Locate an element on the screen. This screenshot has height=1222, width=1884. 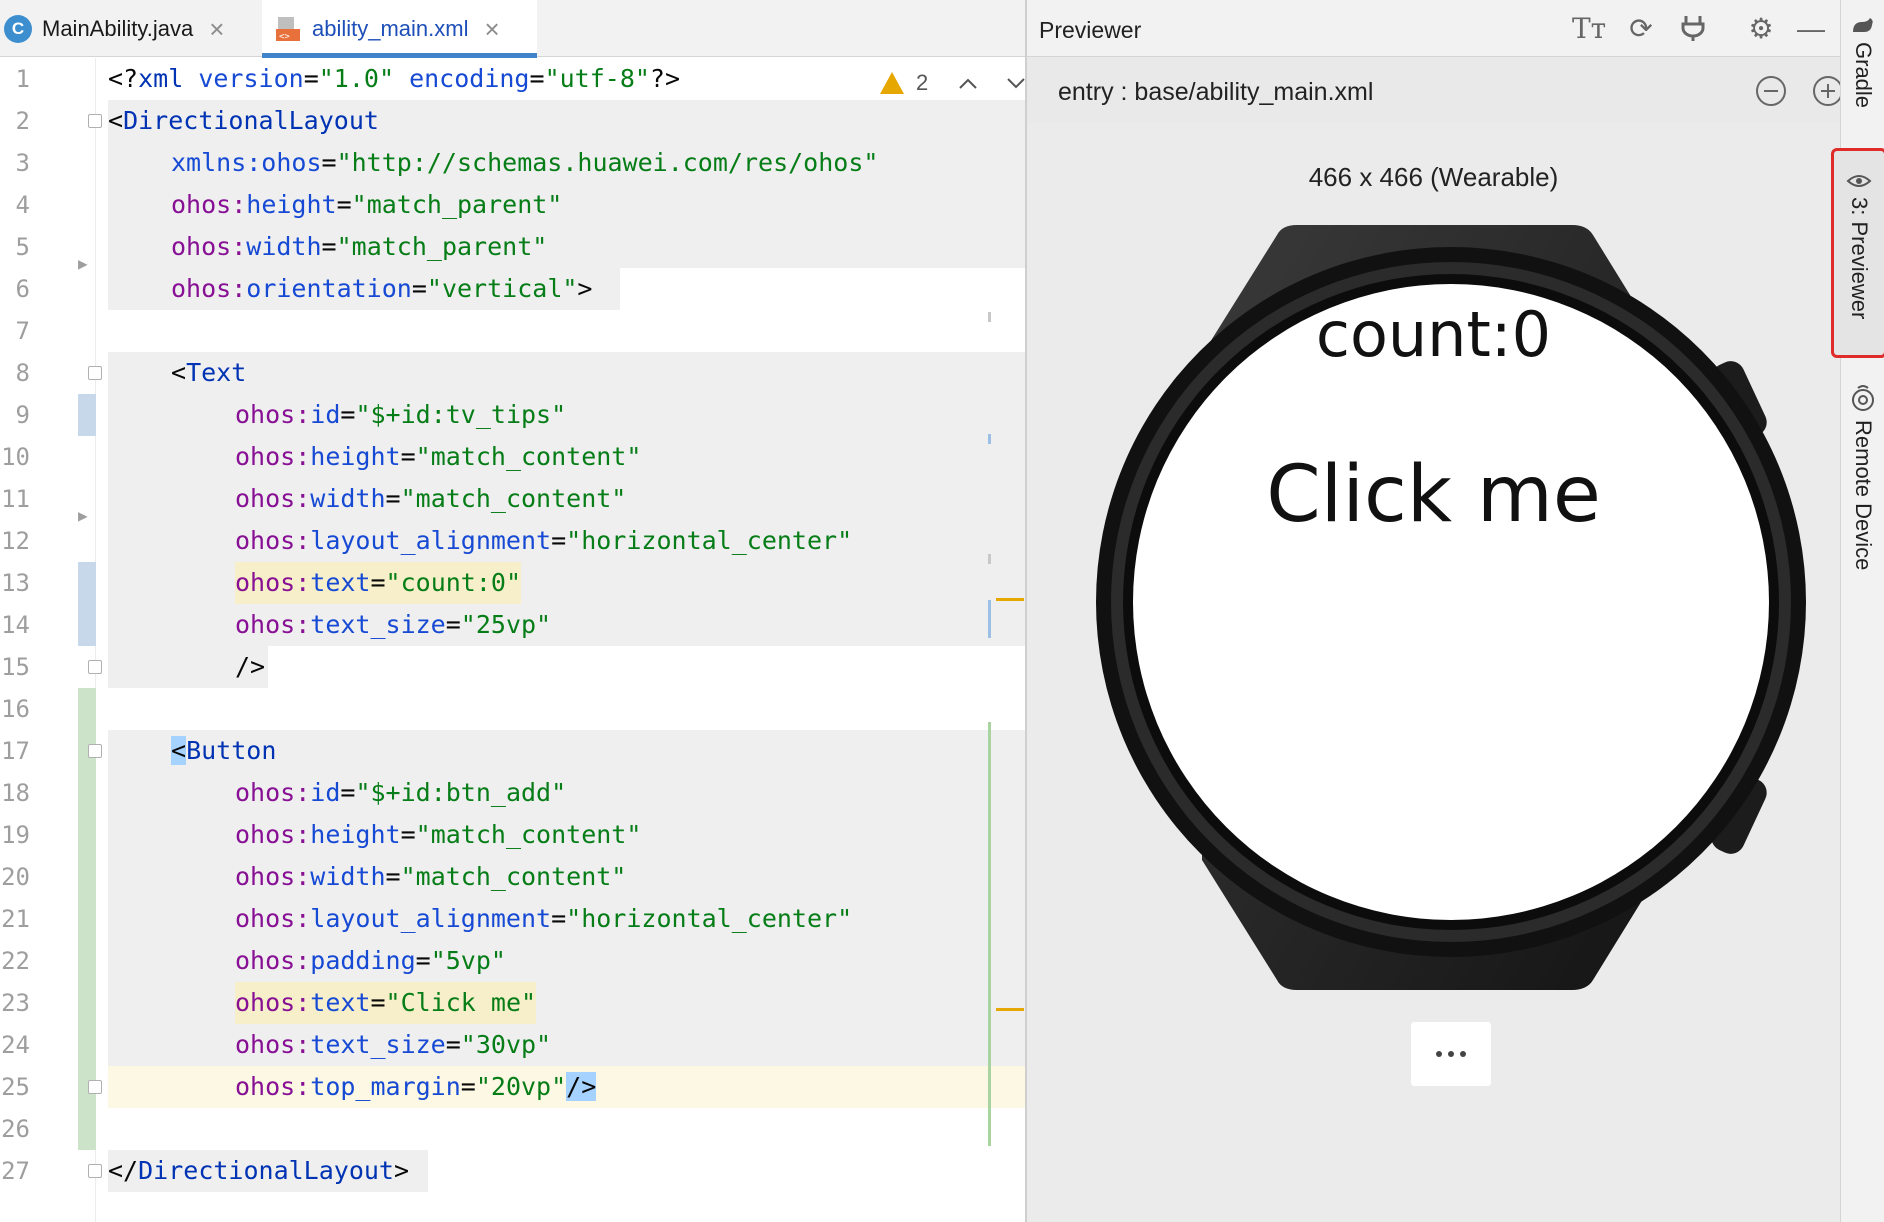
line-number: 17 is located at coordinates (15, 751).